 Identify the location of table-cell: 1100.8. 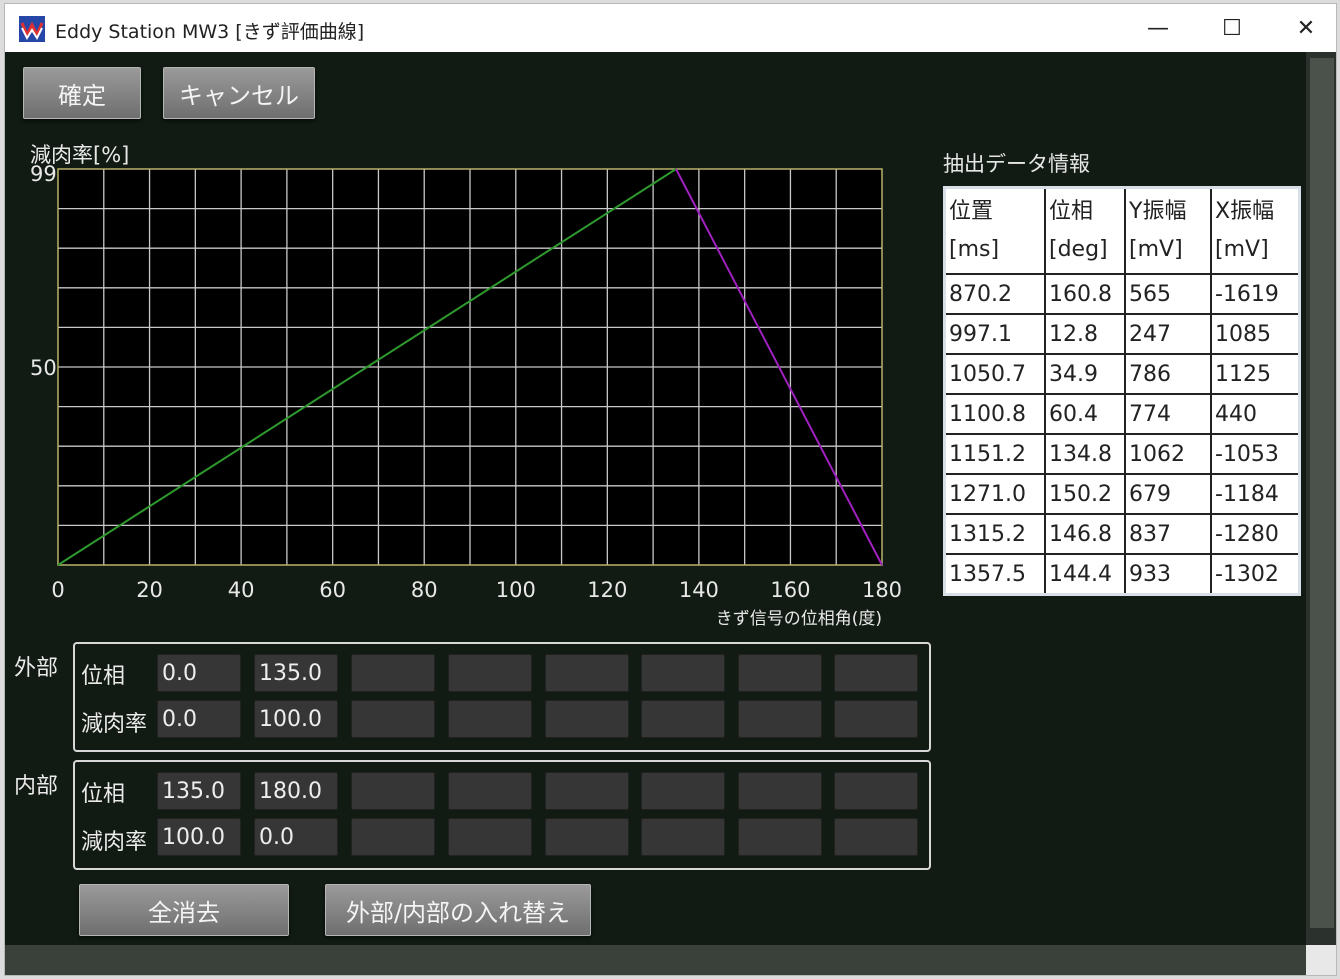
(994, 414).